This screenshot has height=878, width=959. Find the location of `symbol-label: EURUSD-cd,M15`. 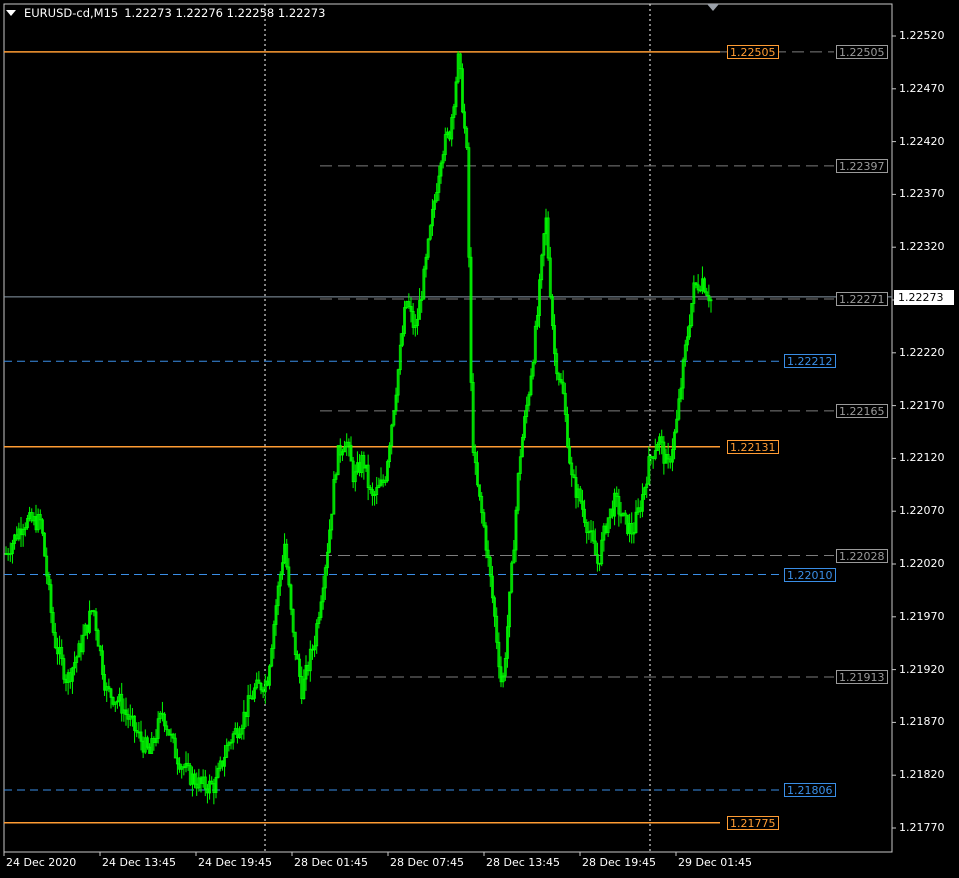

symbol-label: EURUSD-cd,M15 is located at coordinates (71, 13).